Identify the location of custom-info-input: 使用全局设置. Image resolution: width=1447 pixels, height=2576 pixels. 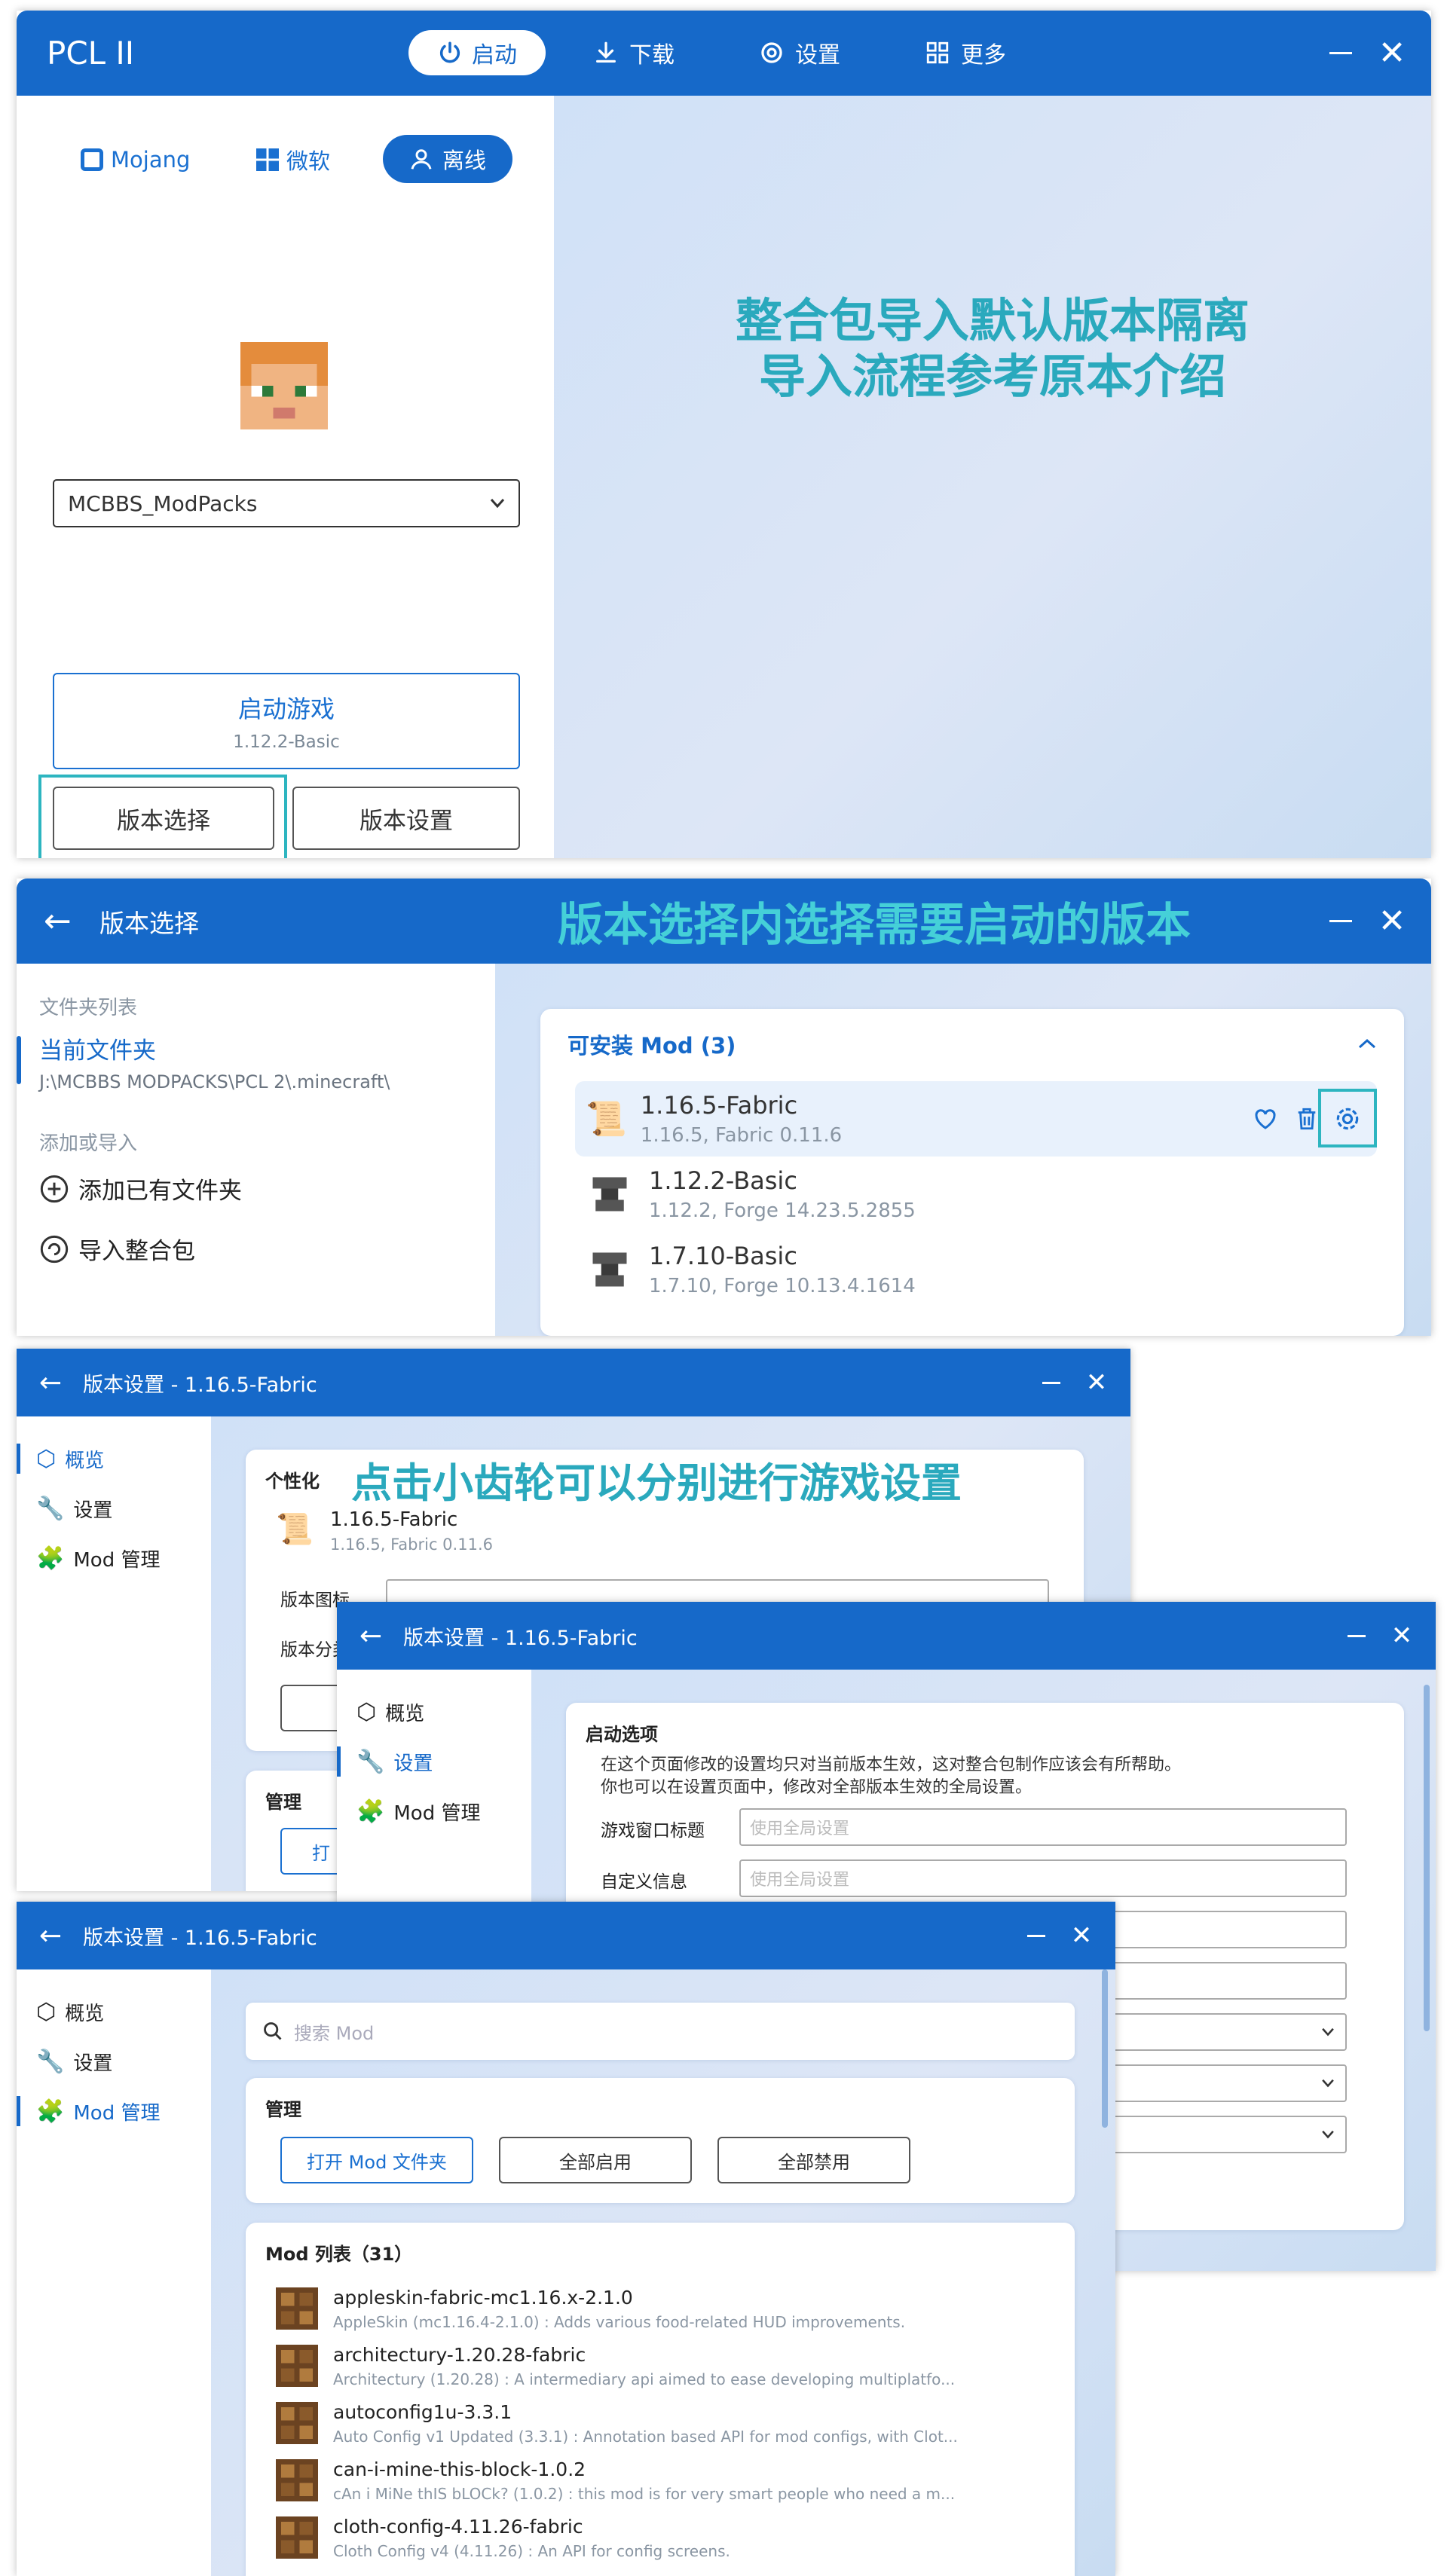
(1043, 1878).